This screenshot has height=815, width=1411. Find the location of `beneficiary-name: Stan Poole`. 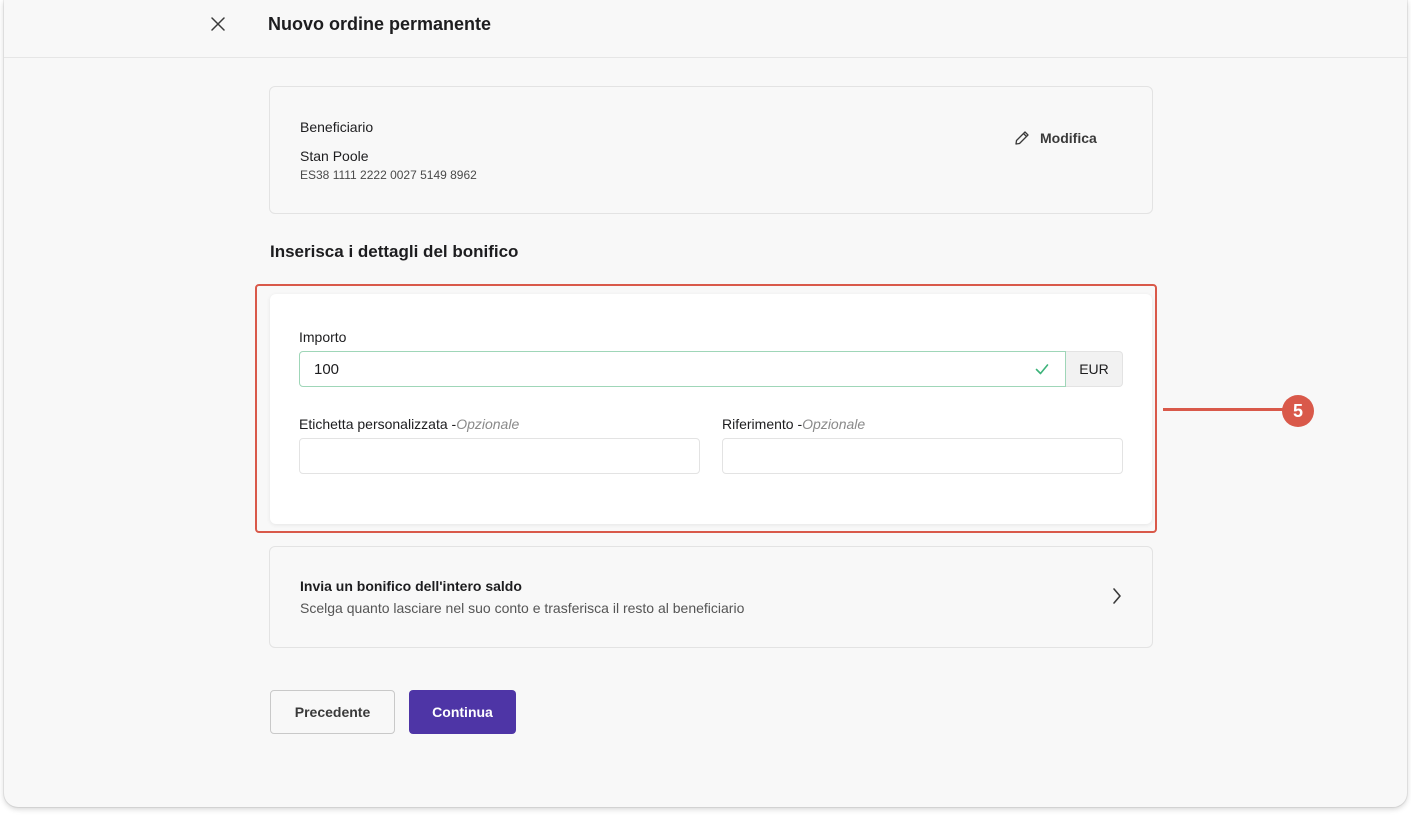

beneficiary-name: Stan Poole is located at coordinates (334, 156).